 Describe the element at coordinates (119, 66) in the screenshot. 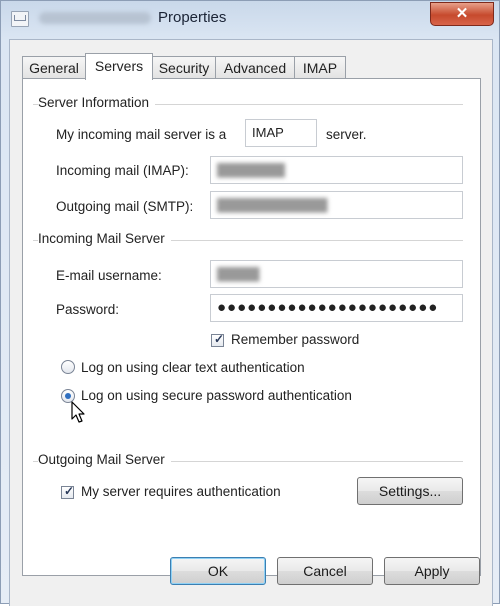

I see `tab-servers: Servers` at that location.